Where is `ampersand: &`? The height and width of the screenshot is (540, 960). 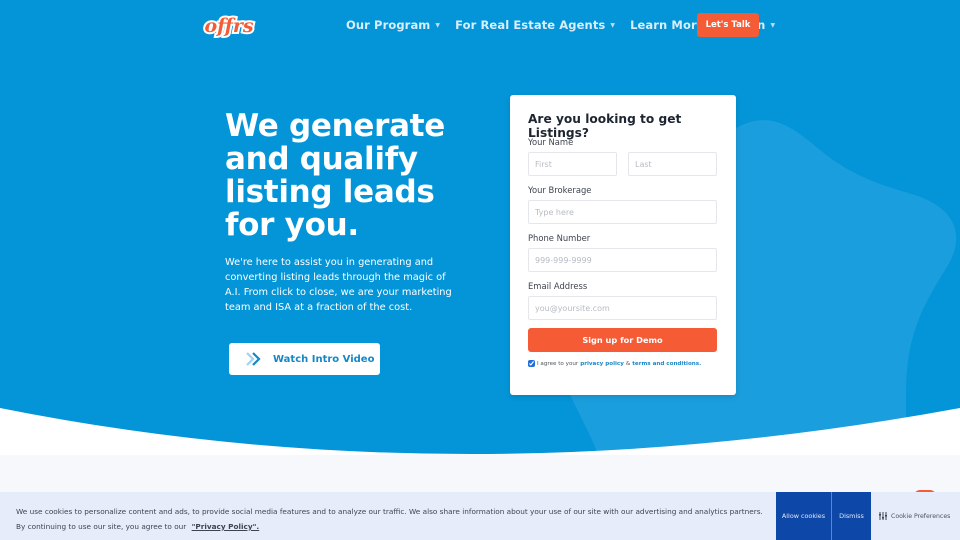
ampersand: & is located at coordinates (628, 363).